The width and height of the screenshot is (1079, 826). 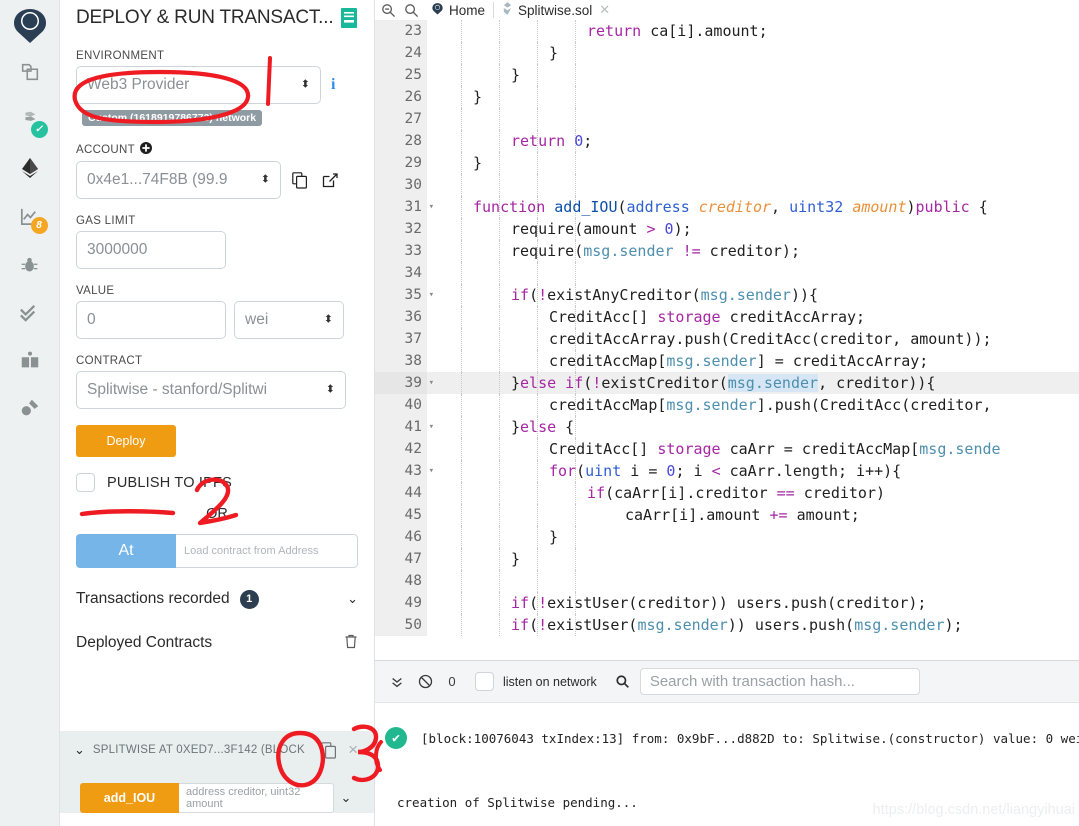 What do you see at coordinates (145, 149) in the screenshot?
I see `add-account-icon` at bounding box center [145, 149].